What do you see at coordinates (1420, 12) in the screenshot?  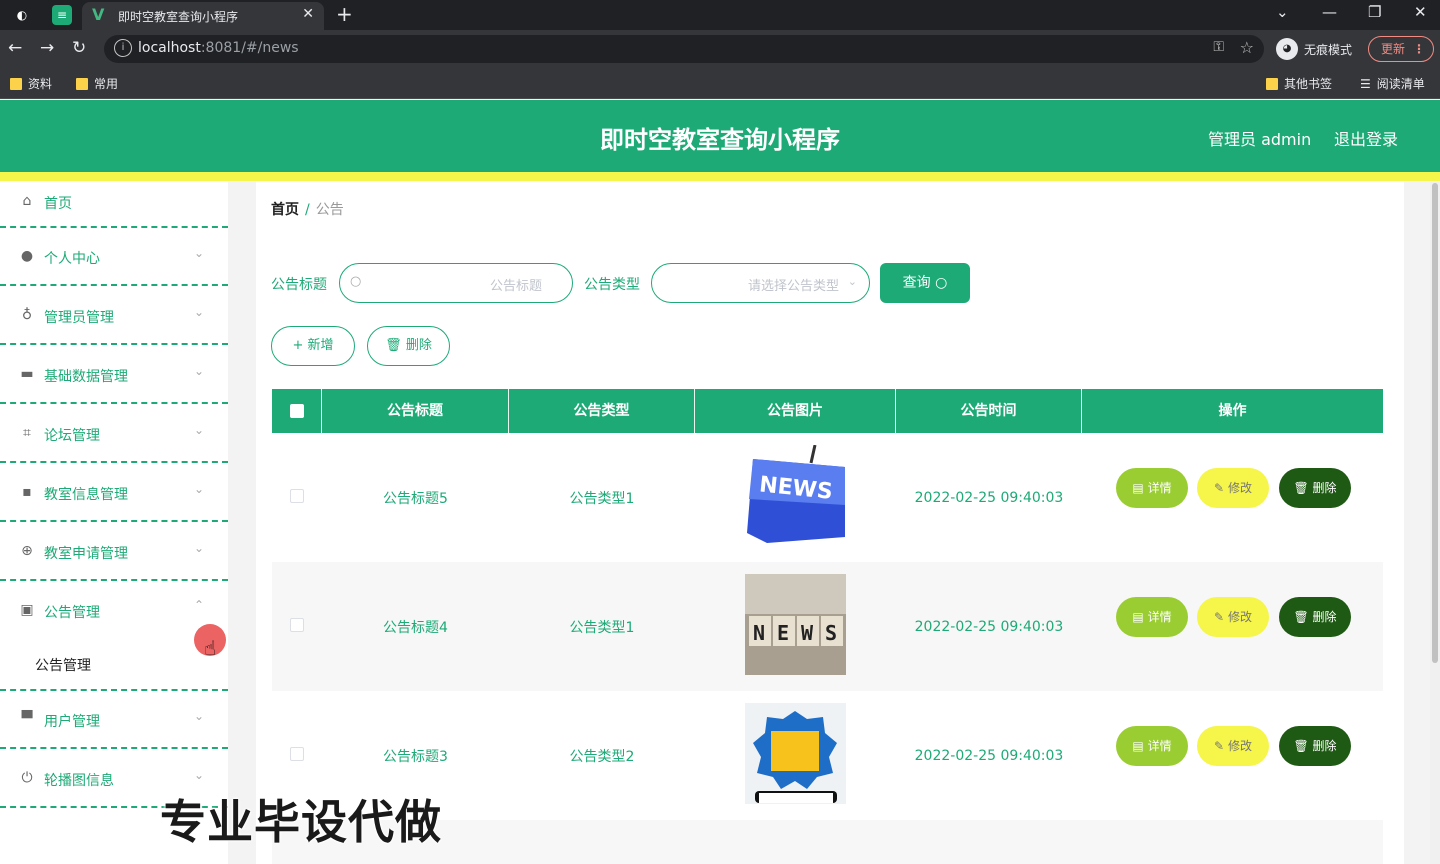 I see `close-window-icon: ✕` at bounding box center [1420, 12].